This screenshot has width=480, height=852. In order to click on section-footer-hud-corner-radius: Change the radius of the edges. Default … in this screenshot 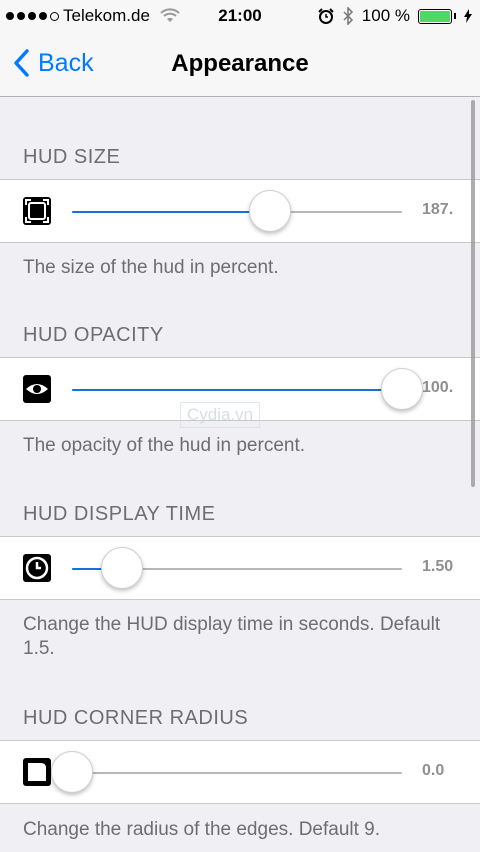, I will do `click(202, 829)`.